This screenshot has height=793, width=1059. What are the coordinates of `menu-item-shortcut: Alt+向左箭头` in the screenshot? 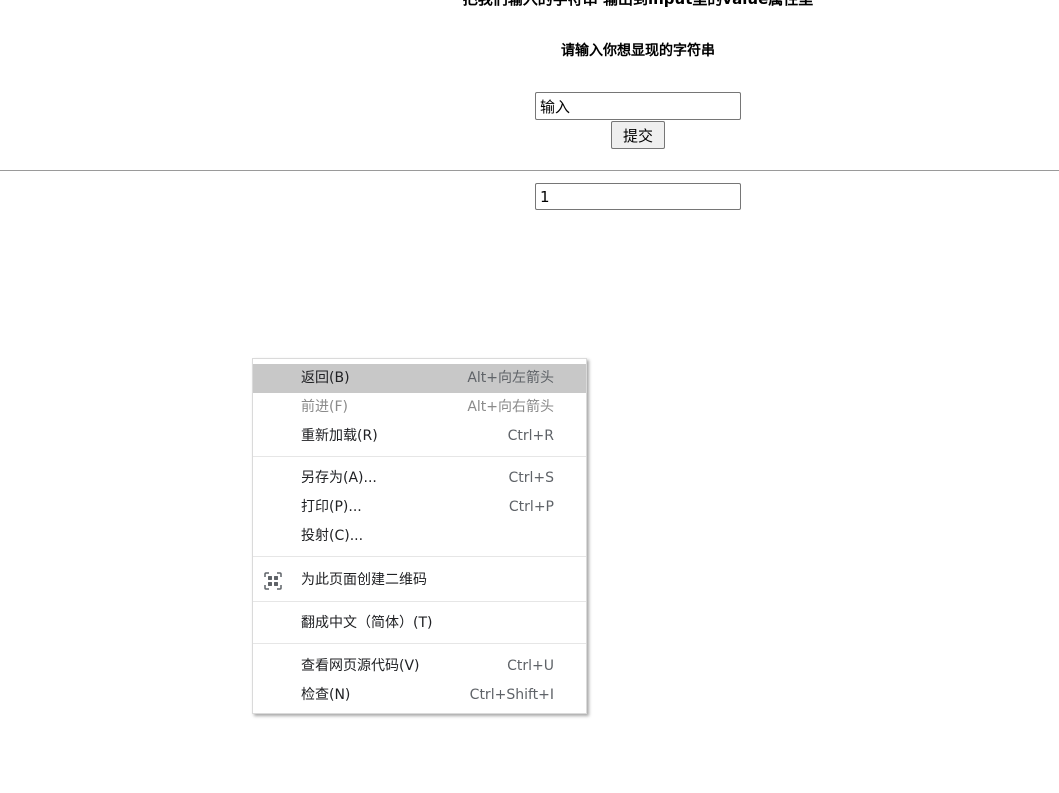 It's located at (510, 378).